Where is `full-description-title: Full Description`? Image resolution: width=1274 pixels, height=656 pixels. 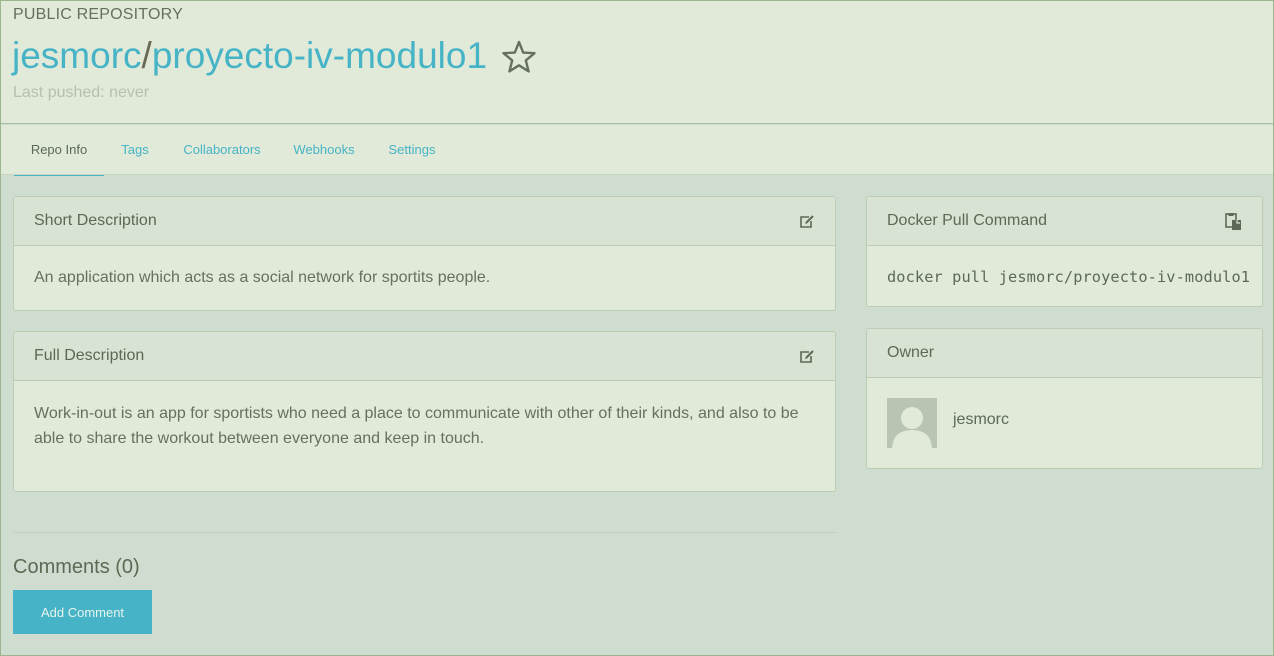
full-description-title: Full Description is located at coordinates (89, 355).